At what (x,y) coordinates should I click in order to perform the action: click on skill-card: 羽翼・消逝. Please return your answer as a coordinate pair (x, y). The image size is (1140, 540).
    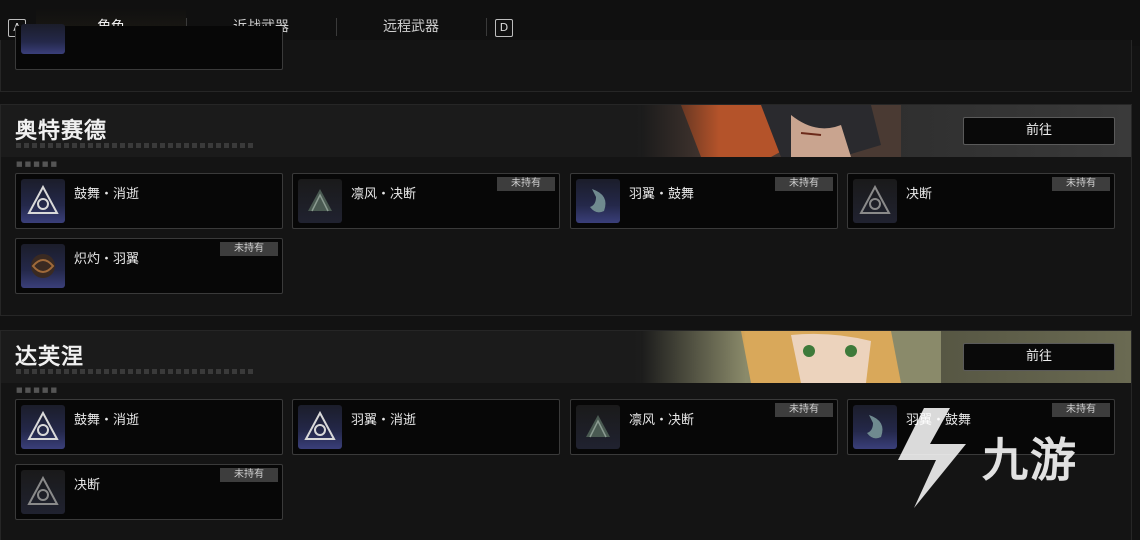
    Looking at the image, I should click on (426, 427).